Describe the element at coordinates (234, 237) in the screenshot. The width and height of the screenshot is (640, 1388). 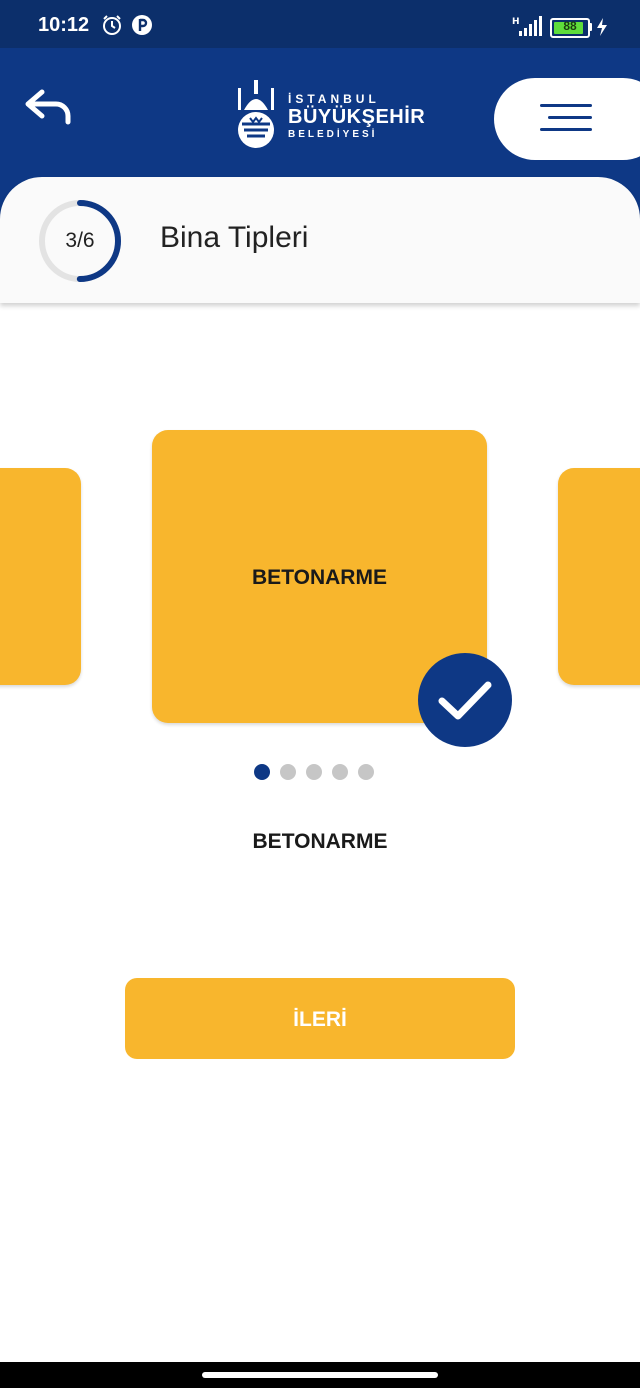
I see `step-title: Bina Tipleri` at that location.